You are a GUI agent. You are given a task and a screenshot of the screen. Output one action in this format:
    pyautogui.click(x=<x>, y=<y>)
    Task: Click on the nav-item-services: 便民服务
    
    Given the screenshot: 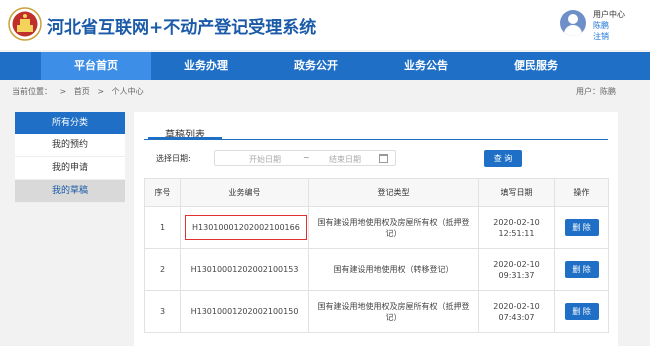 What is the action you would take?
    pyautogui.click(x=536, y=66)
    